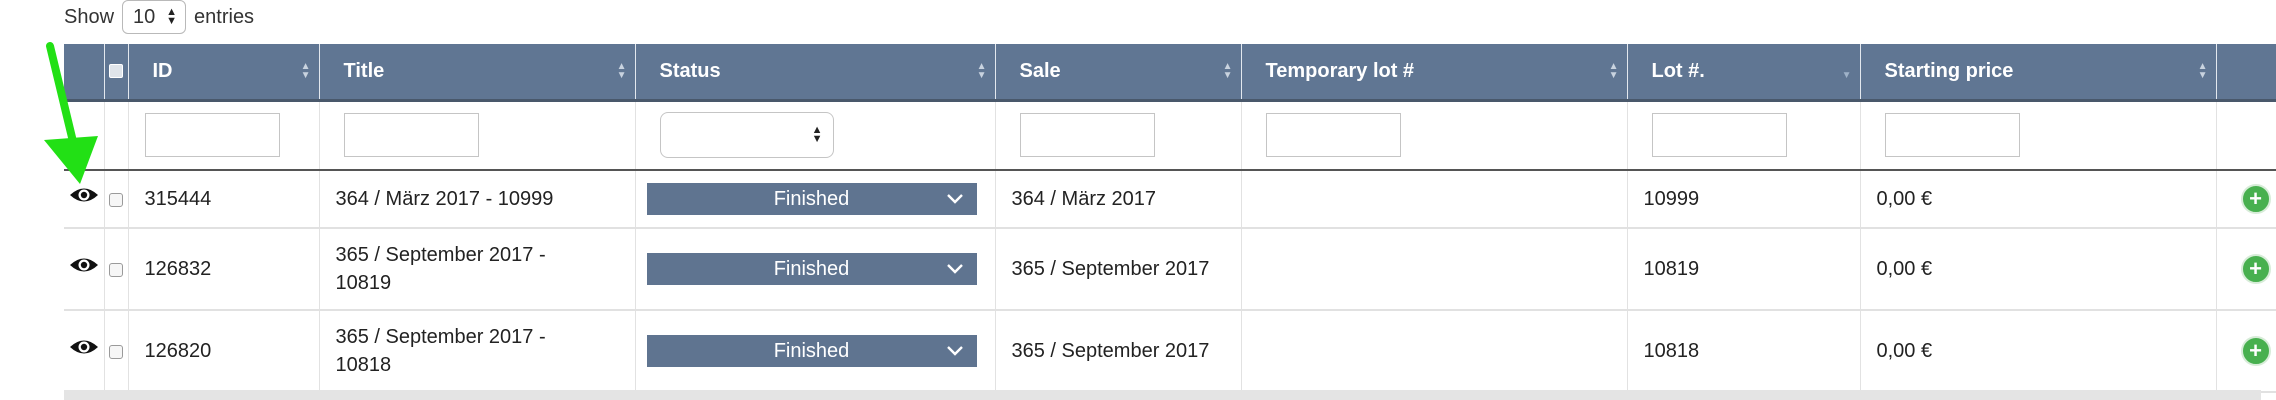 The height and width of the screenshot is (400, 2276). Describe the element at coordinates (746, 135) in the screenshot. I see `filter-status-select: ▲ ▼` at that location.